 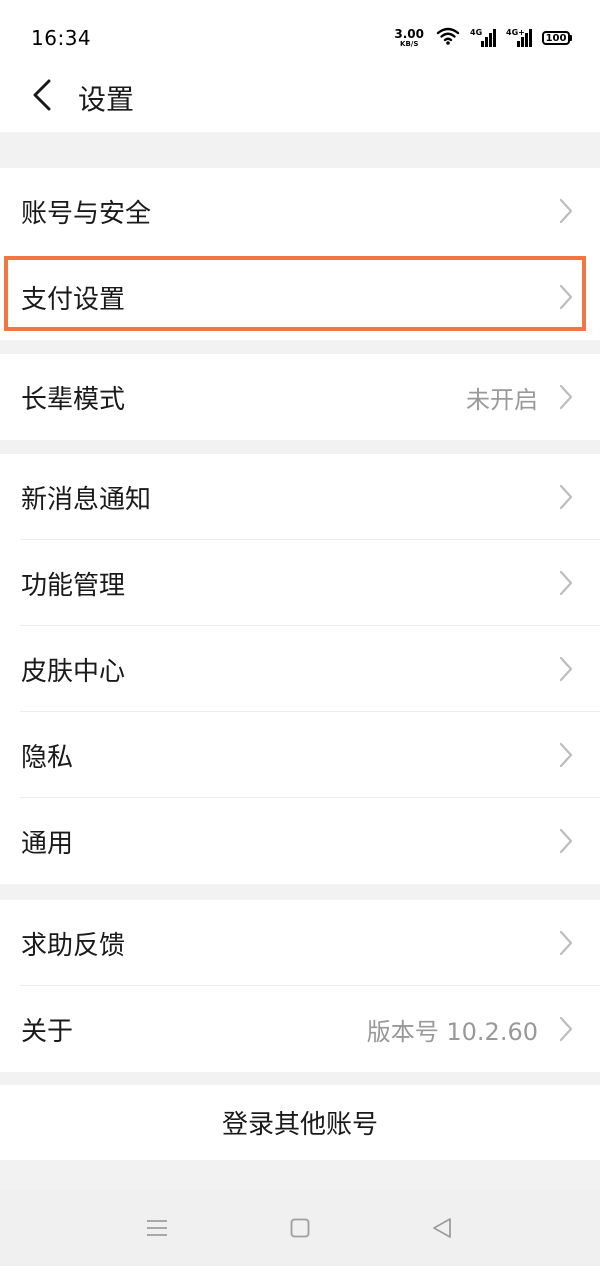 I want to click on menu-icon, so click(x=157, y=1228).